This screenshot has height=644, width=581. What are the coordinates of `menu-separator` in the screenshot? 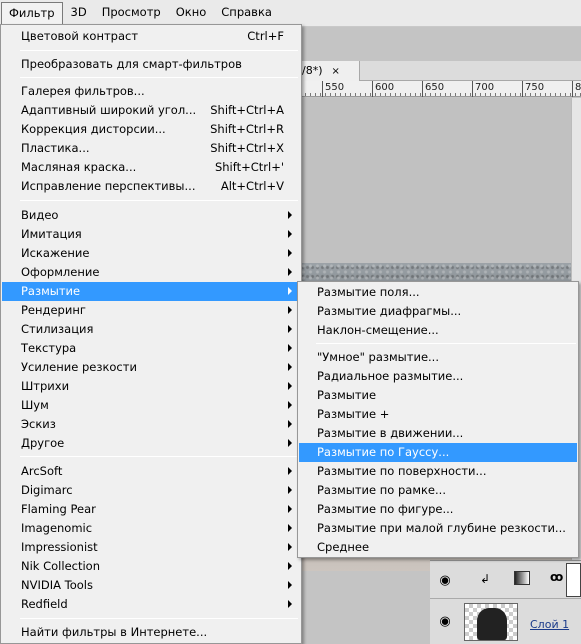 It's located at (159, 77).